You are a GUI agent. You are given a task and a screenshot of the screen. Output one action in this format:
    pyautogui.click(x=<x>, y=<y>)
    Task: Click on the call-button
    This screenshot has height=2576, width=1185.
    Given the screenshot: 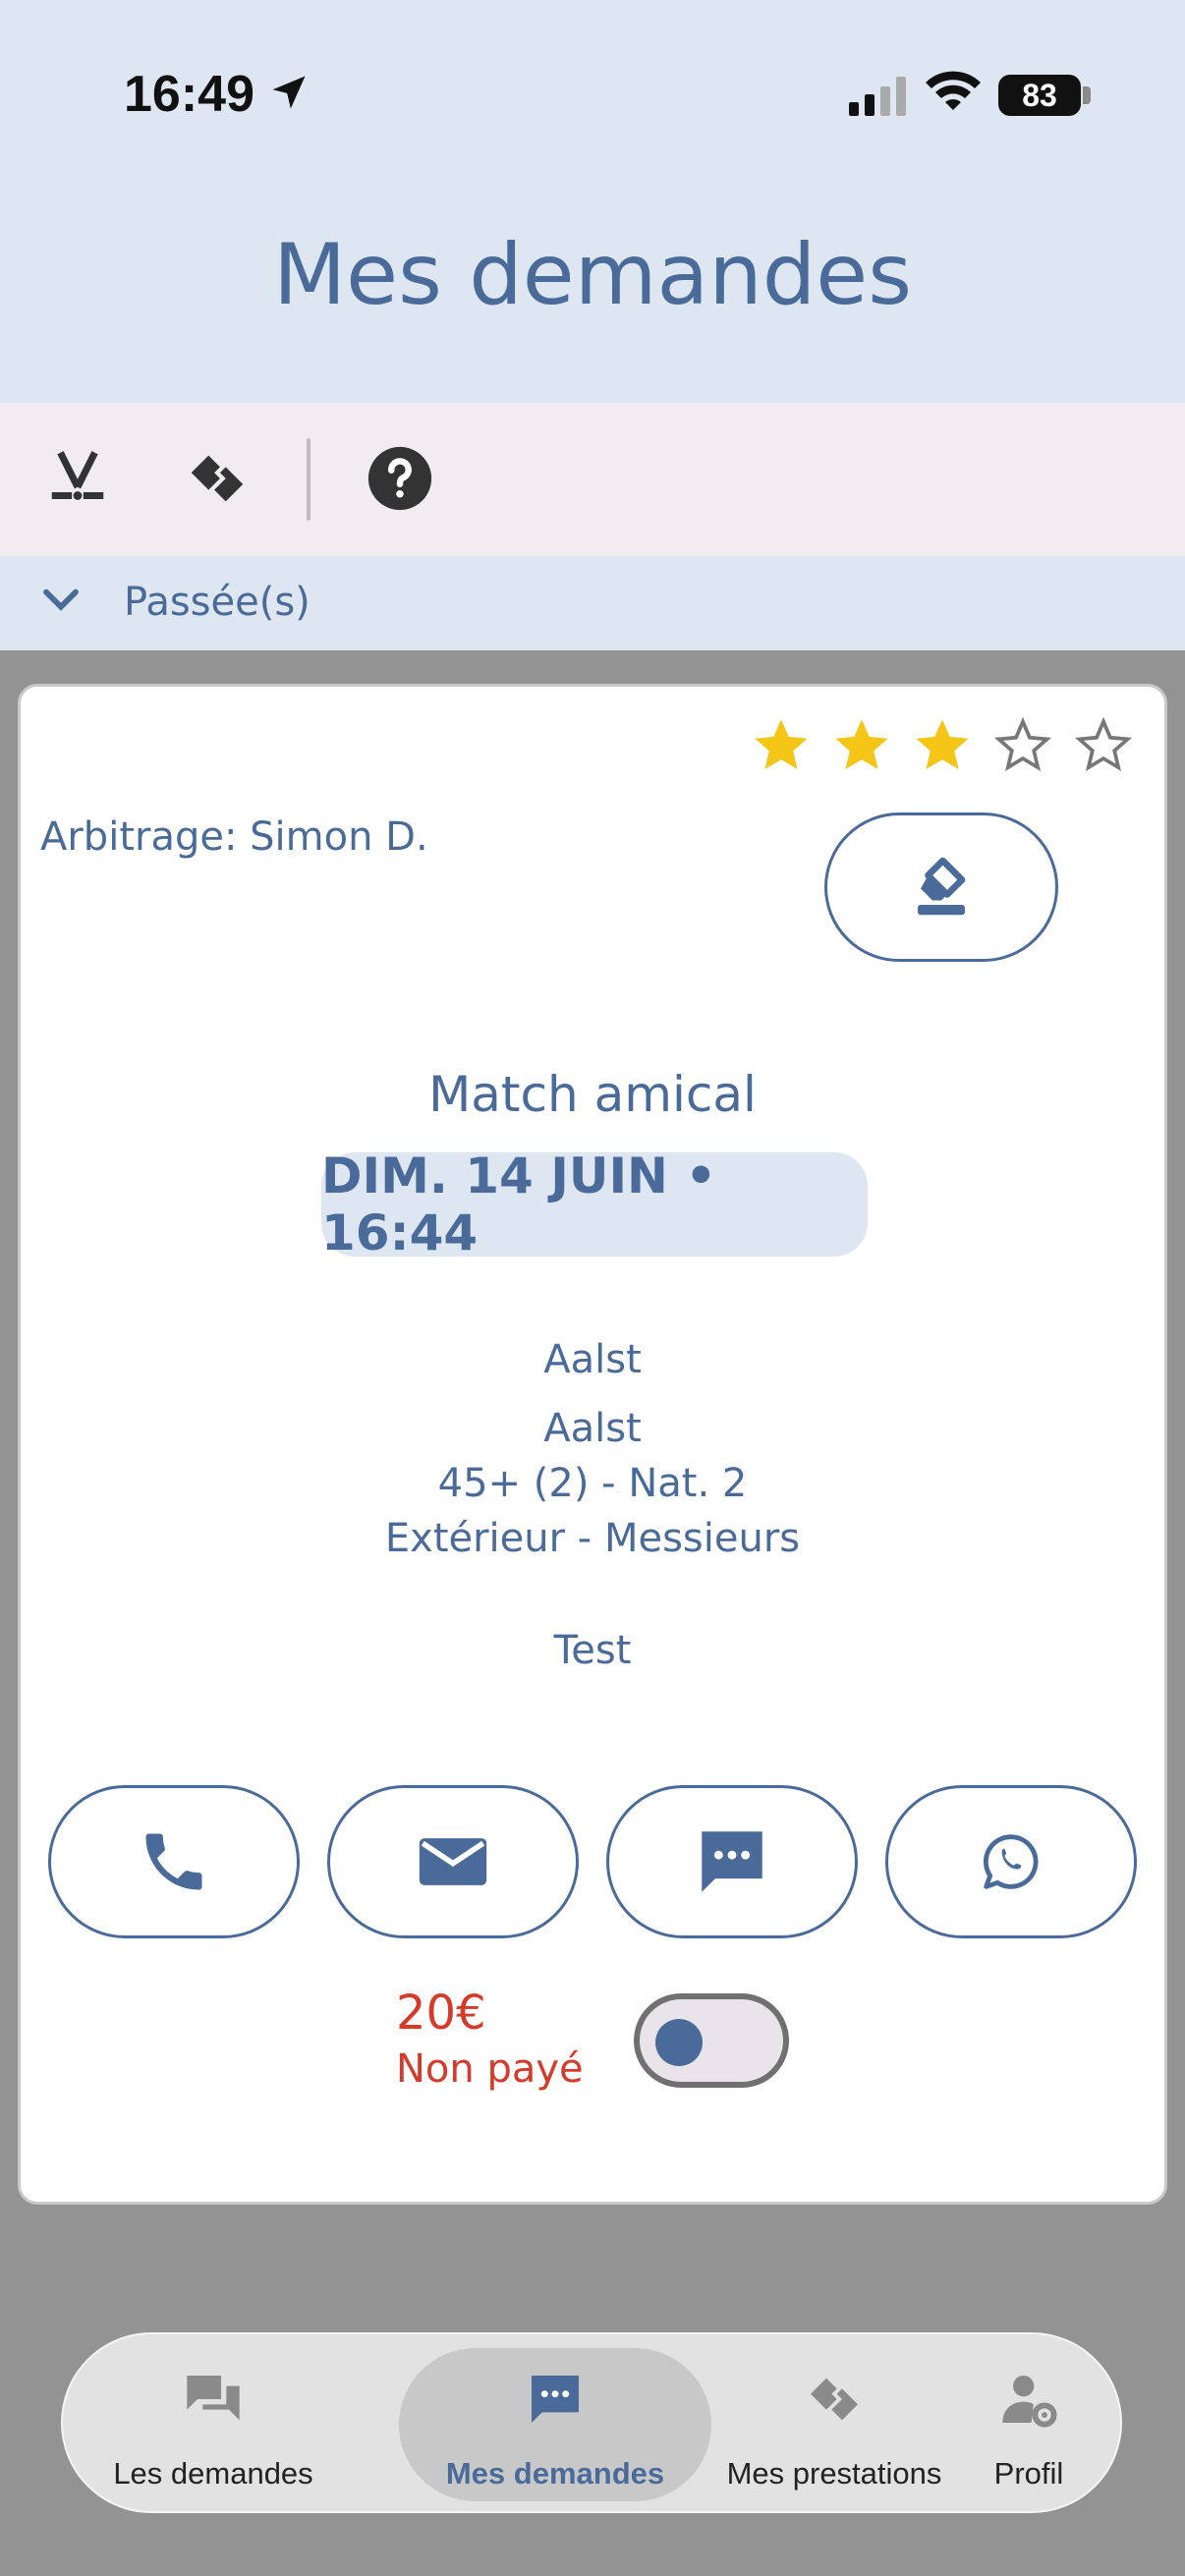 What is the action you would take?
    pyautogui.click(x=174, y=1861)
    